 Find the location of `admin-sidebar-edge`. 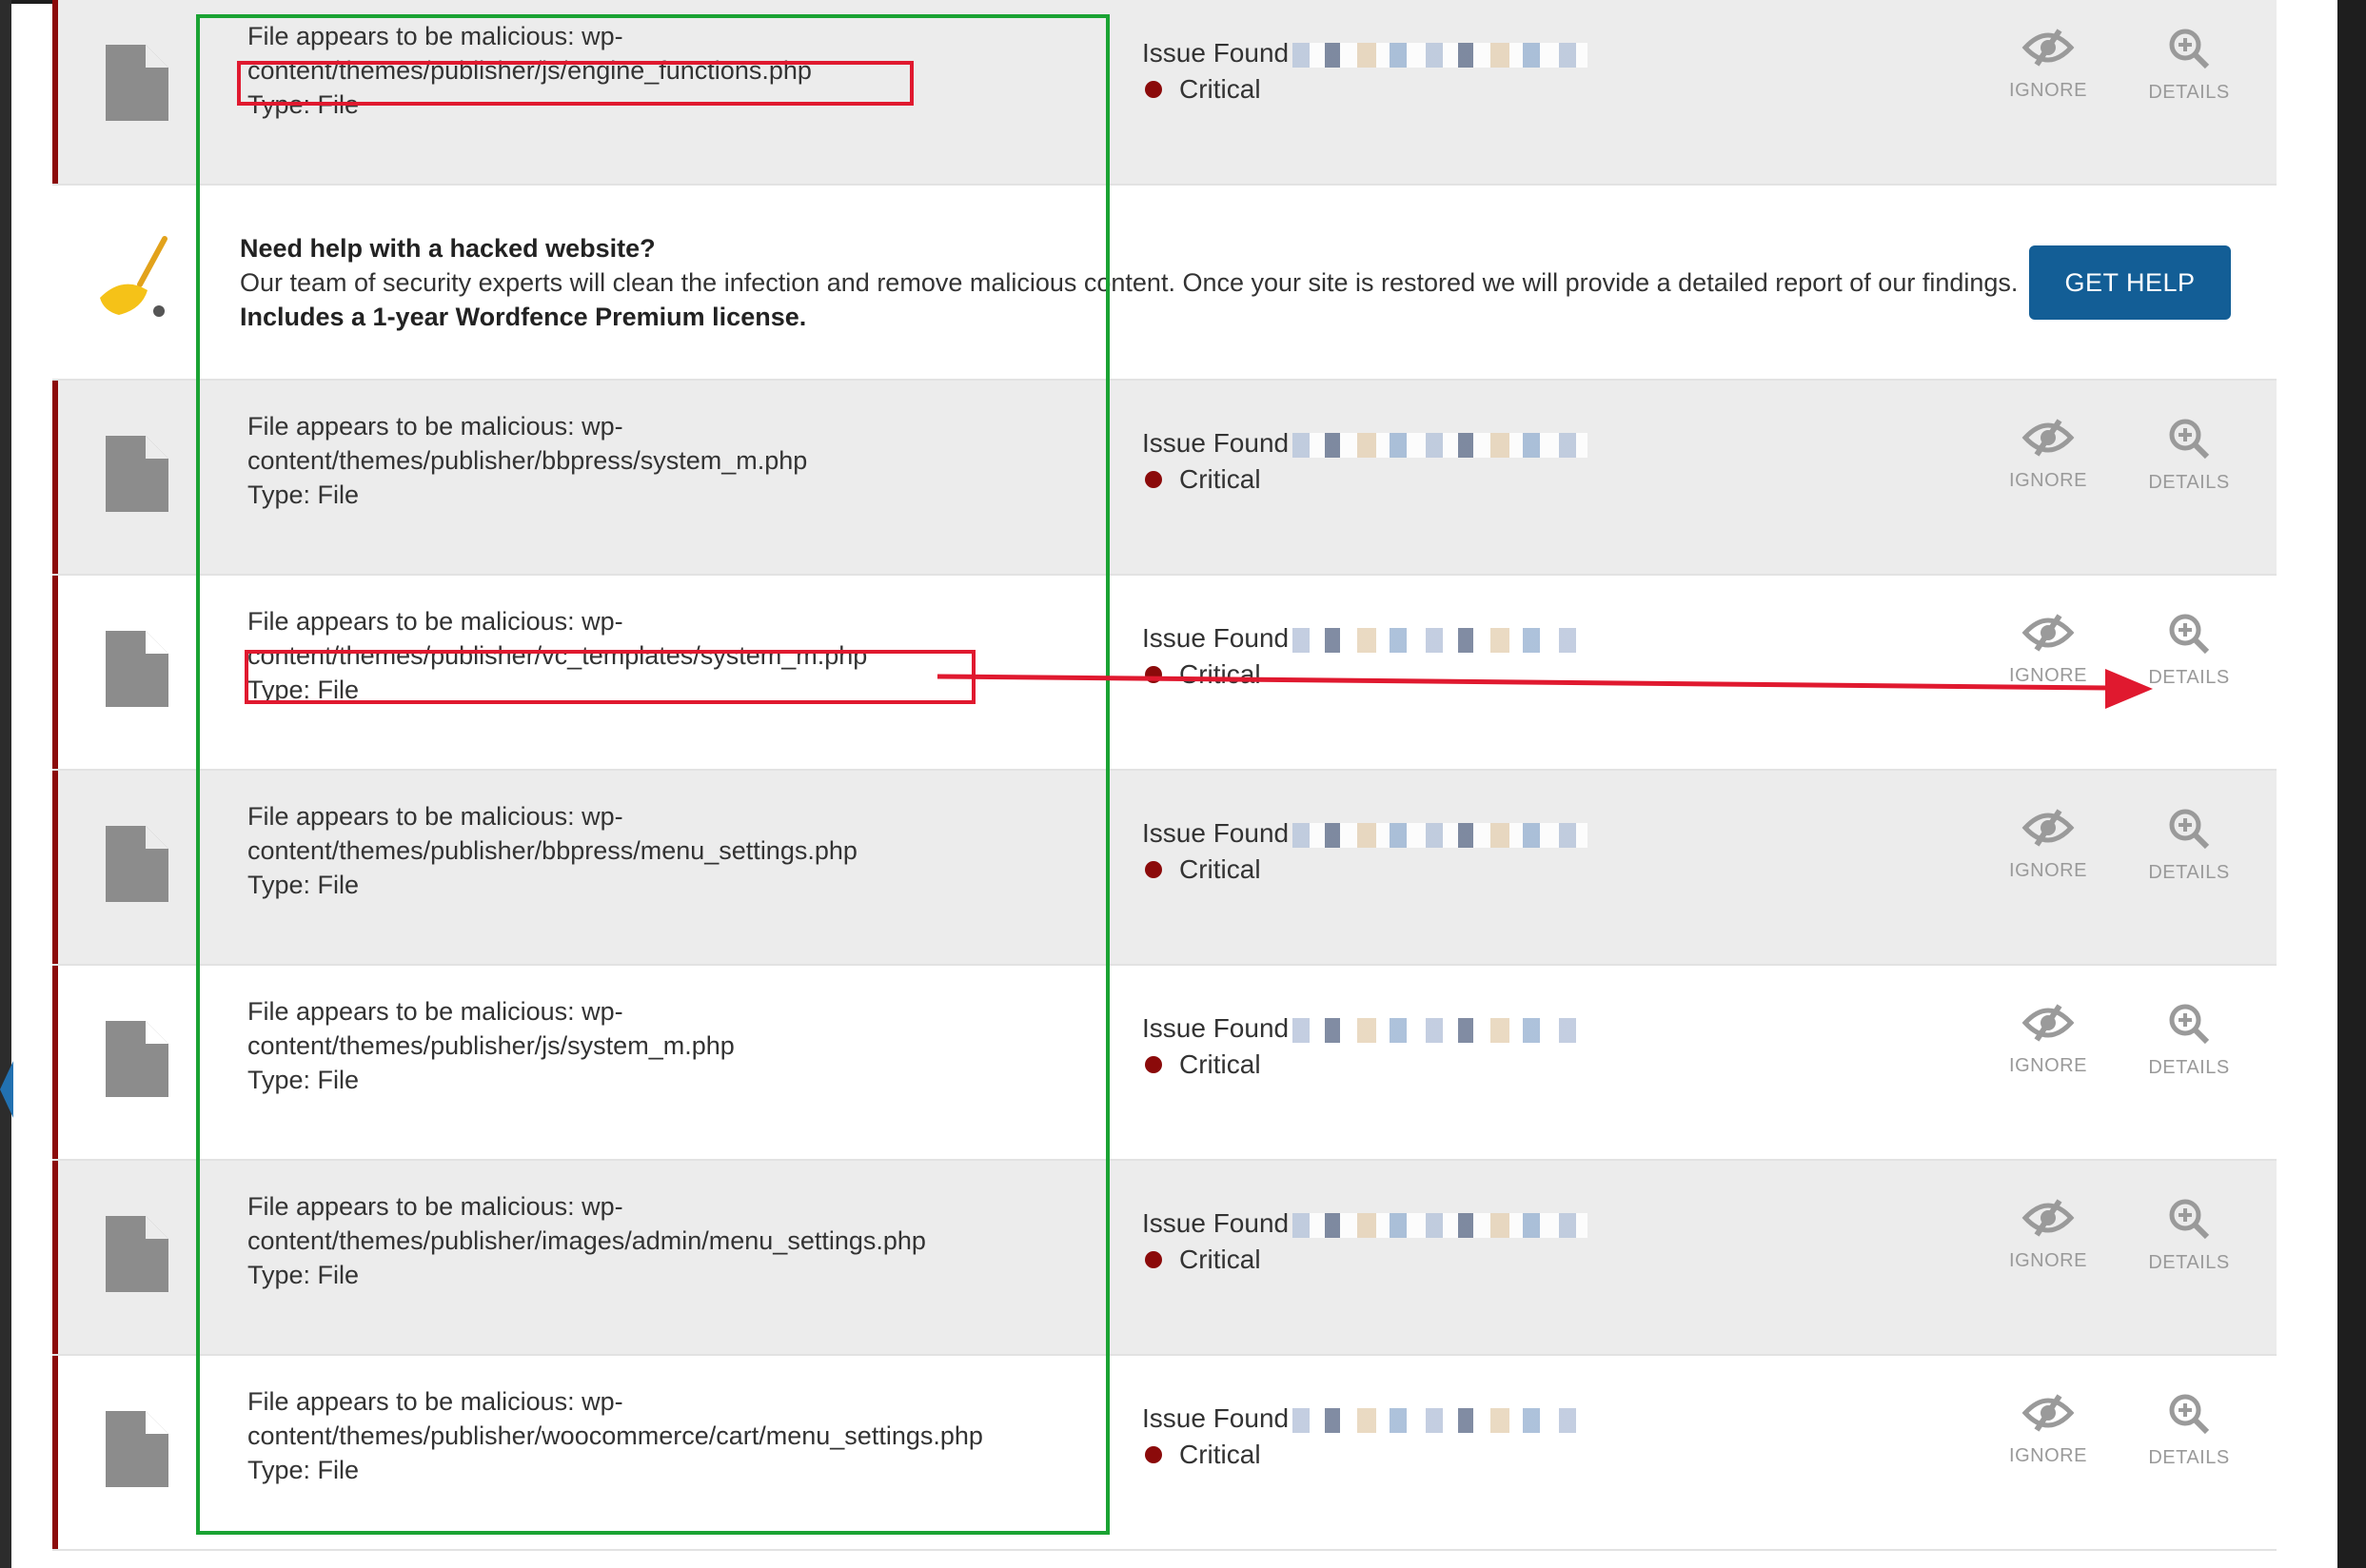

admin-sidebar-edge is located at coordinates (5, 784).